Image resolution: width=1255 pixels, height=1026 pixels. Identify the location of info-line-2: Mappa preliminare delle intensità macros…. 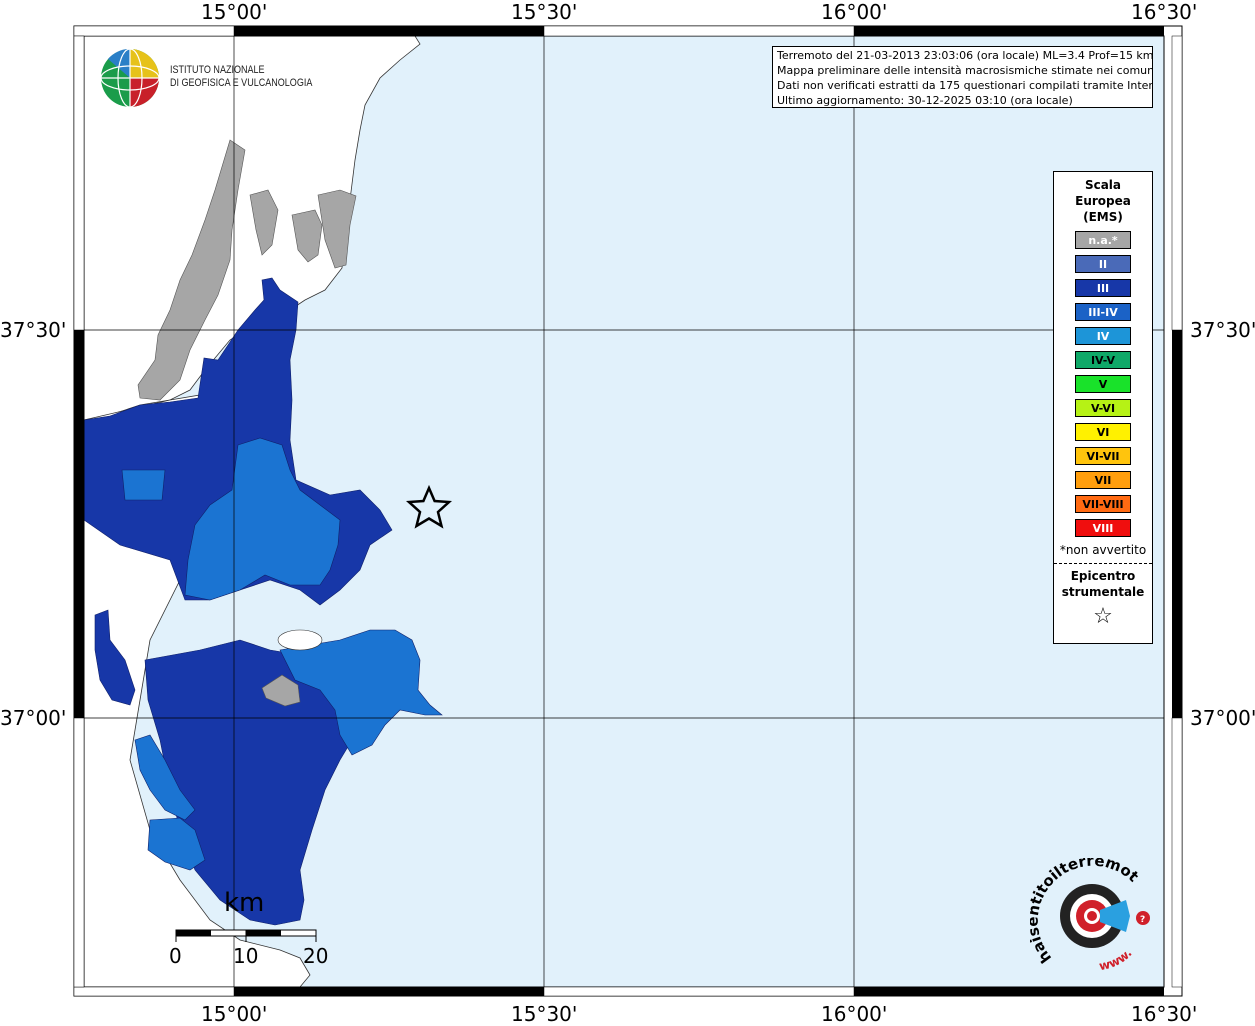
(965, 70).